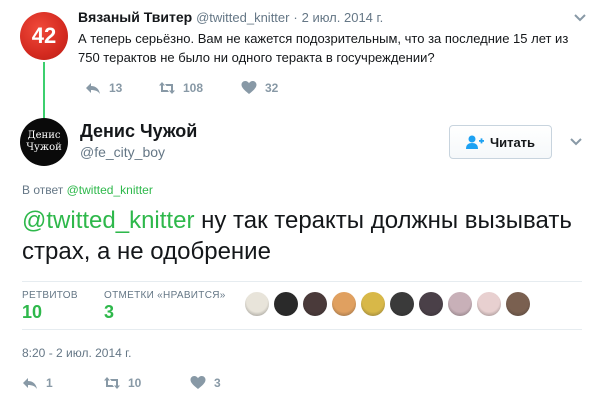 The width and height of the screenshot is (600, 400). Describe the element at coordinates (580, 18) in the screenshot. I see `parent-more-chevron-icon` at that location.